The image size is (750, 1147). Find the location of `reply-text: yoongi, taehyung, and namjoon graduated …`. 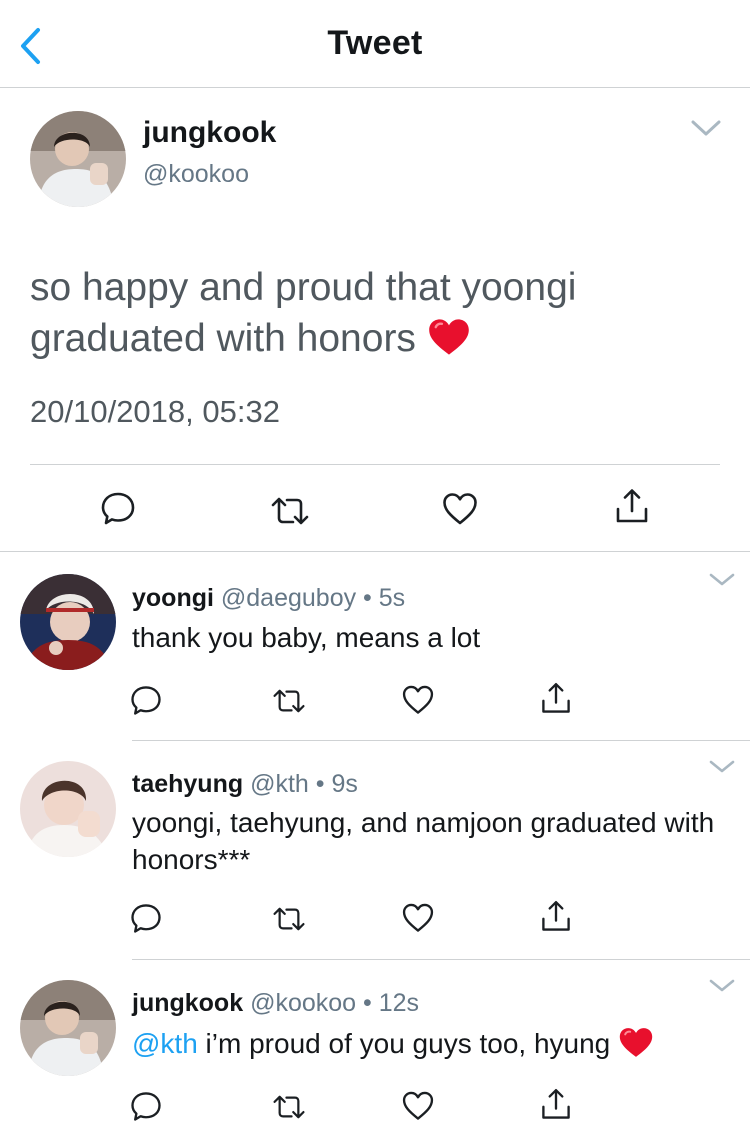

reply-text: yoongi, taehyung, and namjoon graduated … is located at coordinates (423, 841).